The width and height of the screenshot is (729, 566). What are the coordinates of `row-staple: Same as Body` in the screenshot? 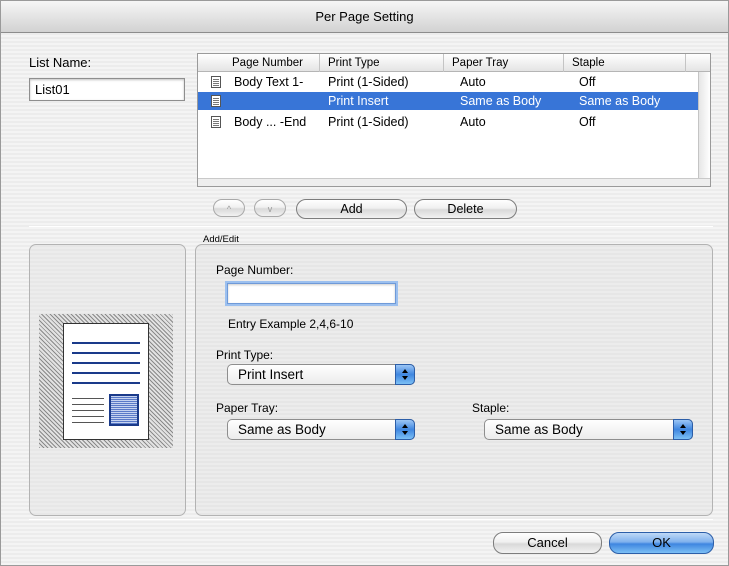 It's located at (620, 101).